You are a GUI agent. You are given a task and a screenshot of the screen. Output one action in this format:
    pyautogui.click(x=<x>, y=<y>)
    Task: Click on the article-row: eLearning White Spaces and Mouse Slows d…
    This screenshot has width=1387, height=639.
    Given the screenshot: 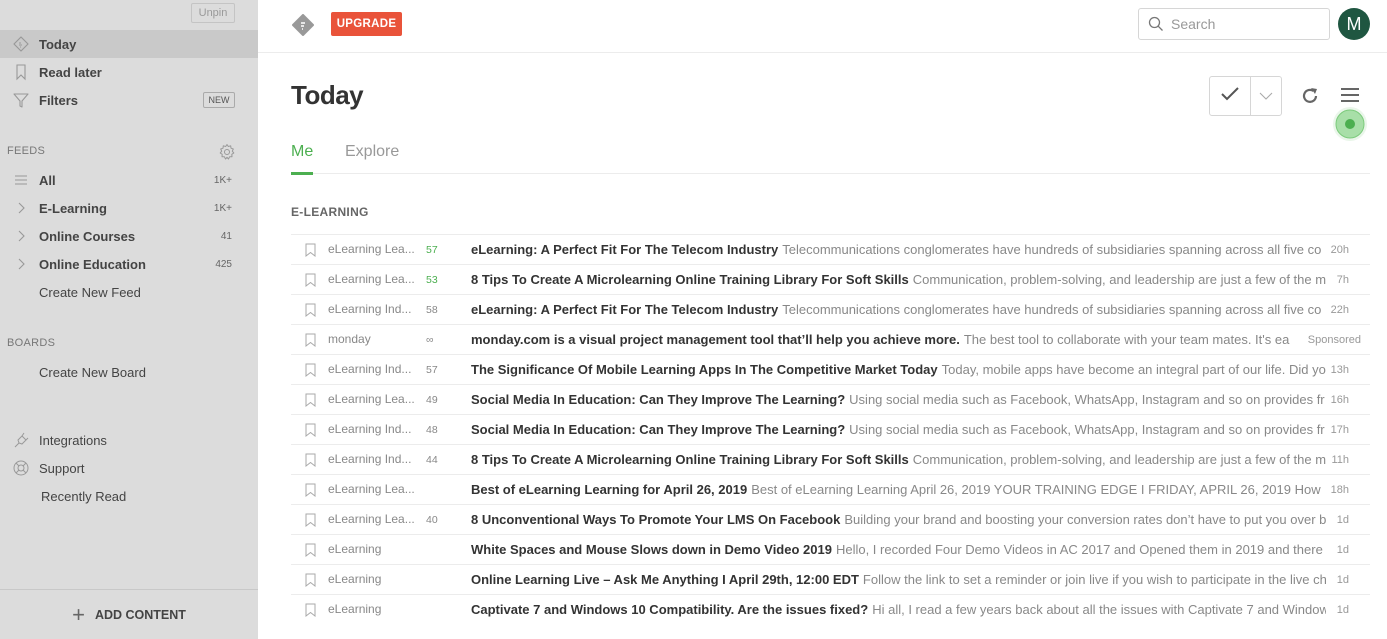 What is the action you would take?
    pyautogui.click(x=830, y=549)
    